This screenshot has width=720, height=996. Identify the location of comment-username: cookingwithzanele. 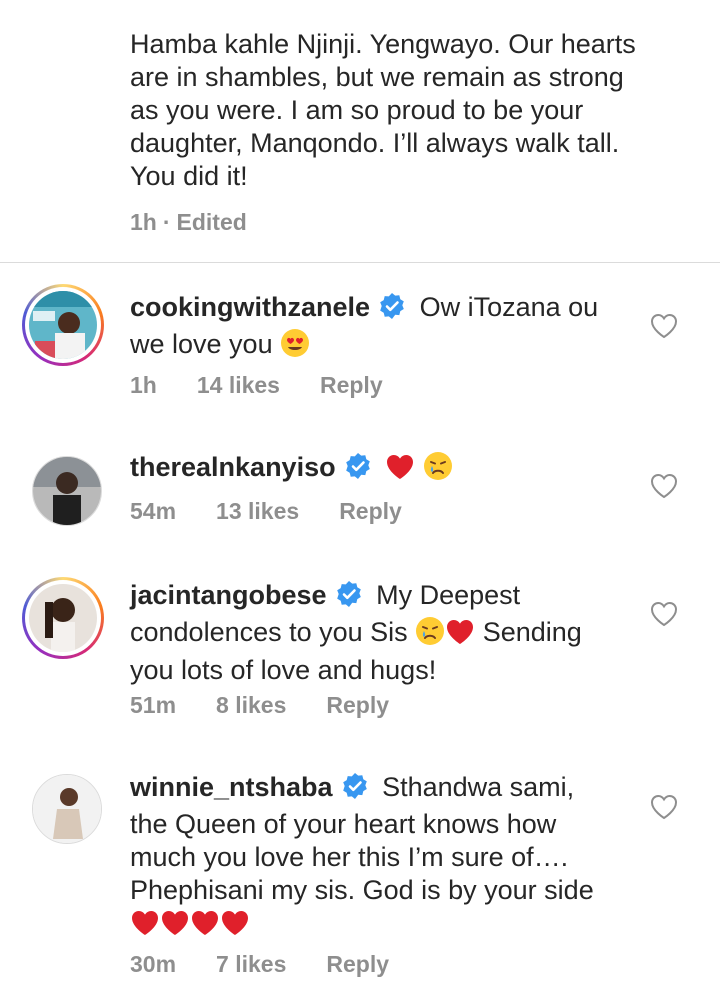
(250, 307).